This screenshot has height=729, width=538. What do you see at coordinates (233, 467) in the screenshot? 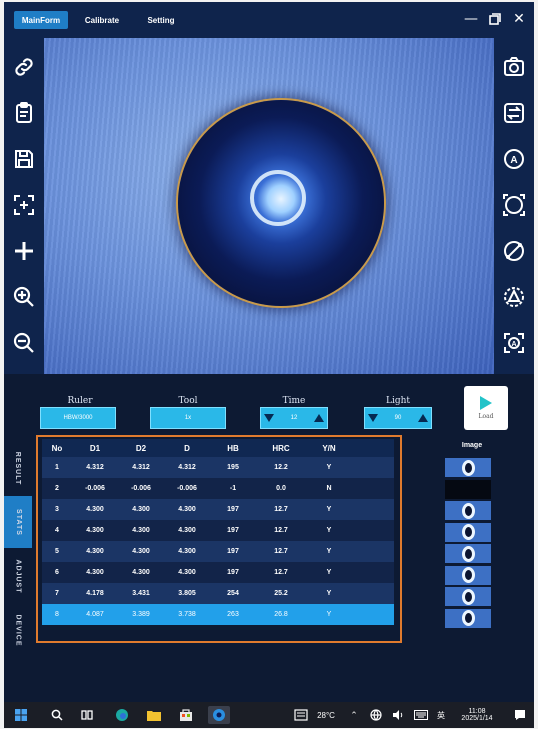
I see `table-cell: 195` at bounding box center [233, 467].